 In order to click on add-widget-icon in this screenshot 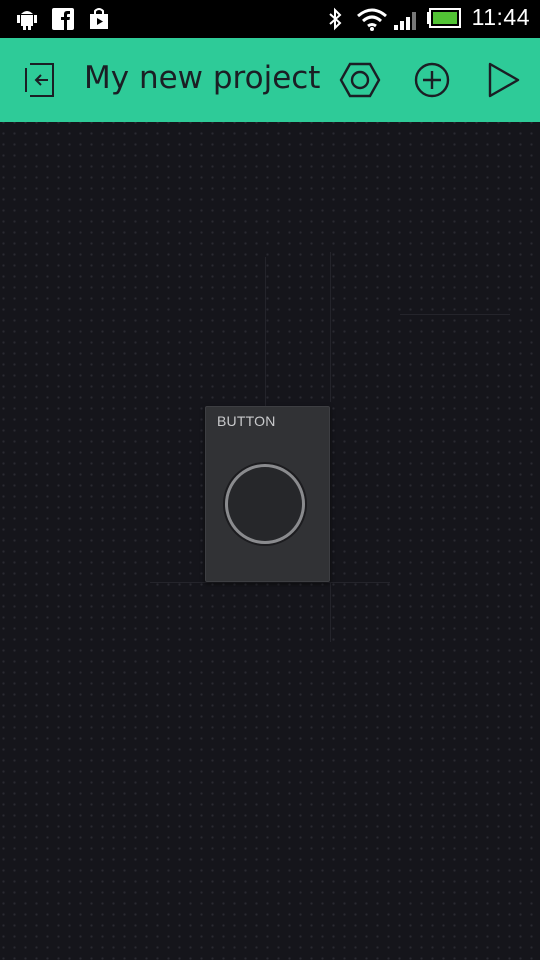, I will do `click(432, 80)`.